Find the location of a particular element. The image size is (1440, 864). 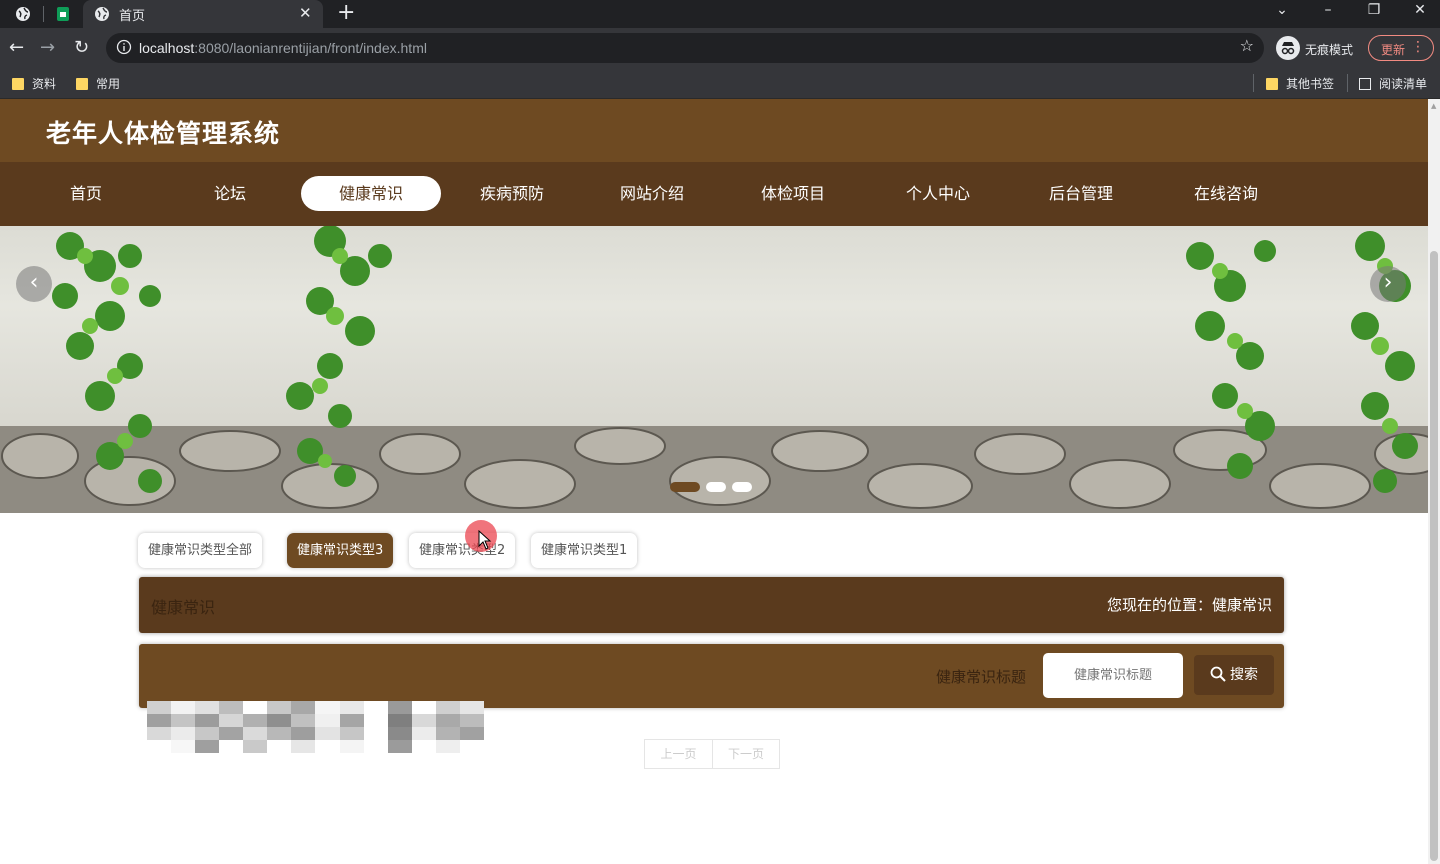

more-menu-icon: ⋮ is located at coordinates (1418, 47).